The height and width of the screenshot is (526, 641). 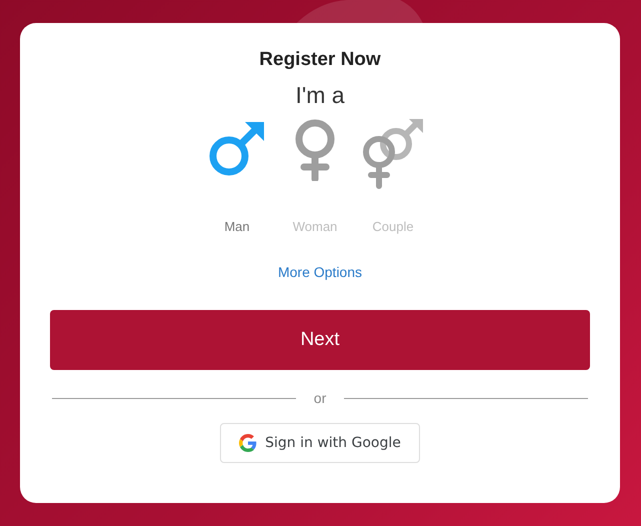 What do you see at coordinates (248, 443) in the screenshot?
I see `google-g-icon` at bounding box center [248, 443].